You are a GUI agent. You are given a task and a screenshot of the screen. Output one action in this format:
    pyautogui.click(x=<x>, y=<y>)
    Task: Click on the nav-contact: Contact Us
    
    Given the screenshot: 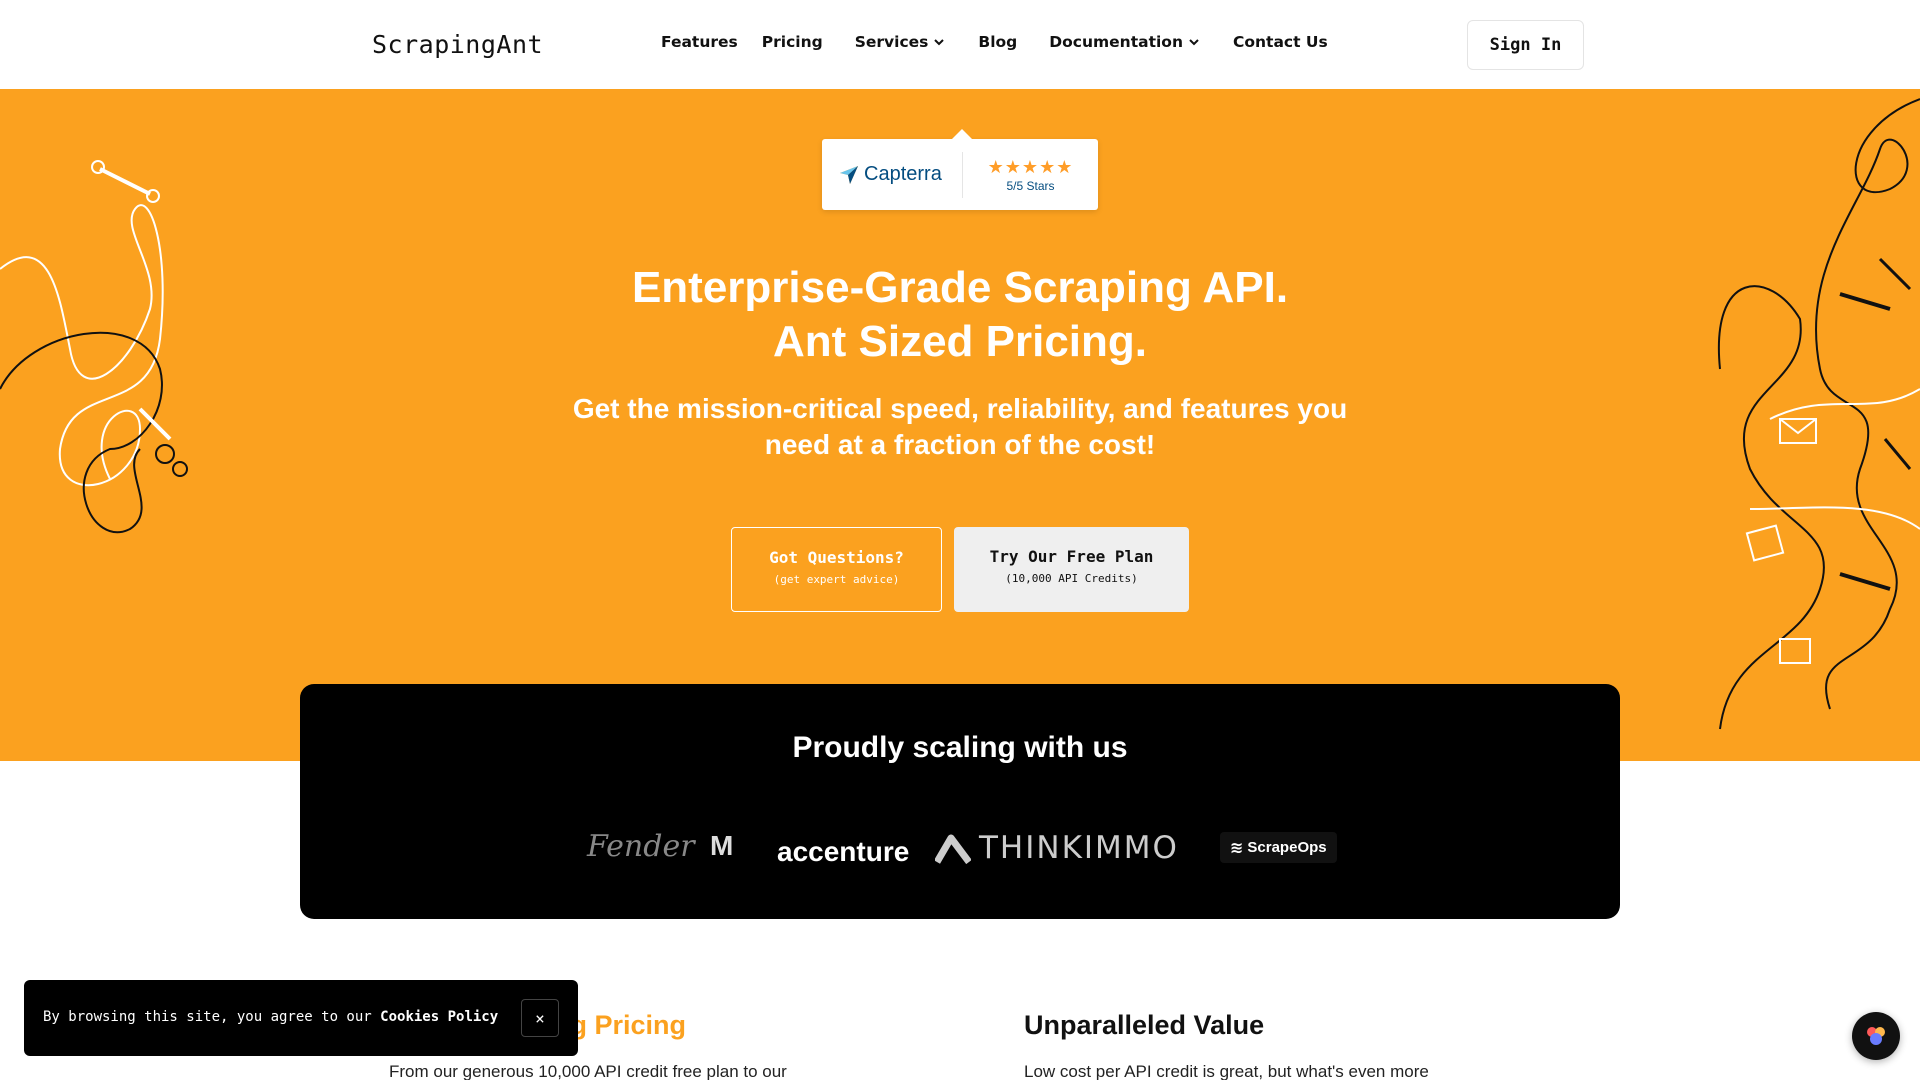 What is the action you would take?
    pyautogui.click(x=1280, y=42)
    